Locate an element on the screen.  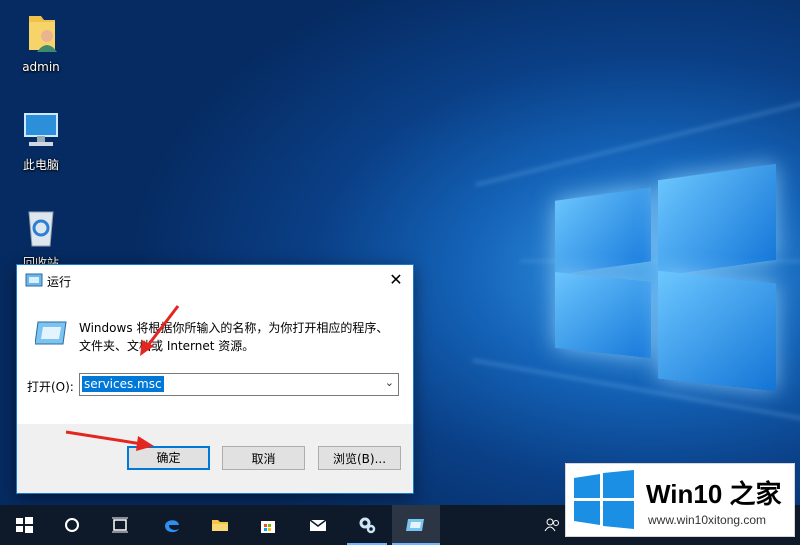
cortana-button is located at coordinates (72, 525).